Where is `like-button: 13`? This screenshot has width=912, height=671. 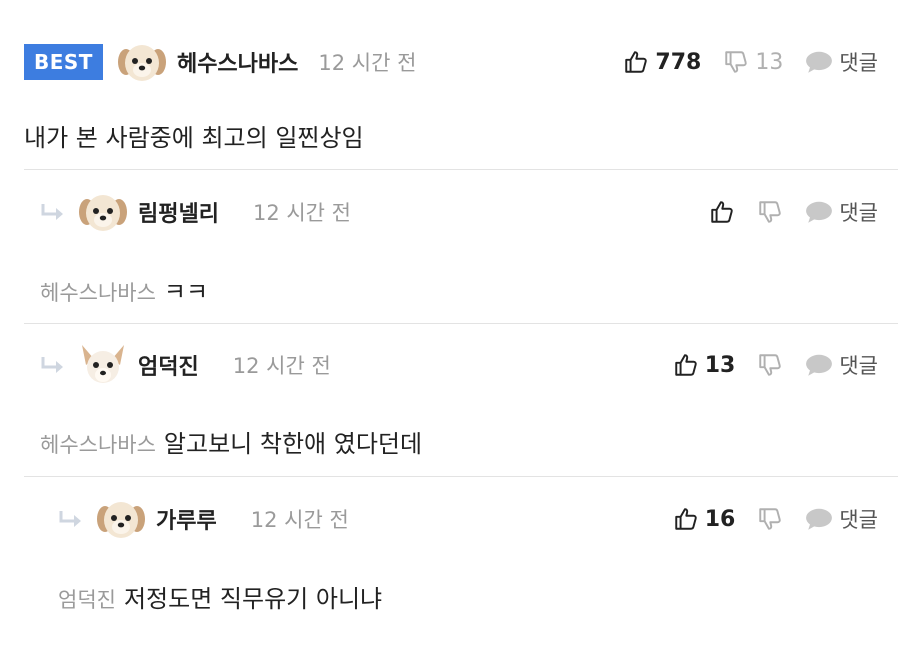 like-button: 13 is located at coordinates (704, 365).